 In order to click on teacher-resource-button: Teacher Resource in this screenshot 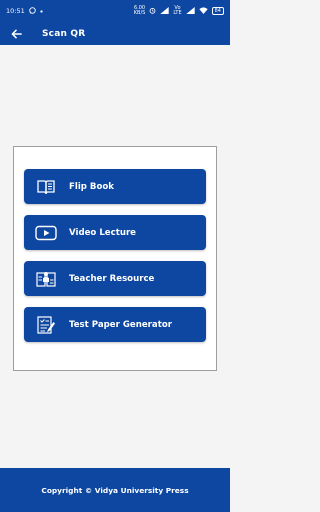, I will do `click(115, 278)`.